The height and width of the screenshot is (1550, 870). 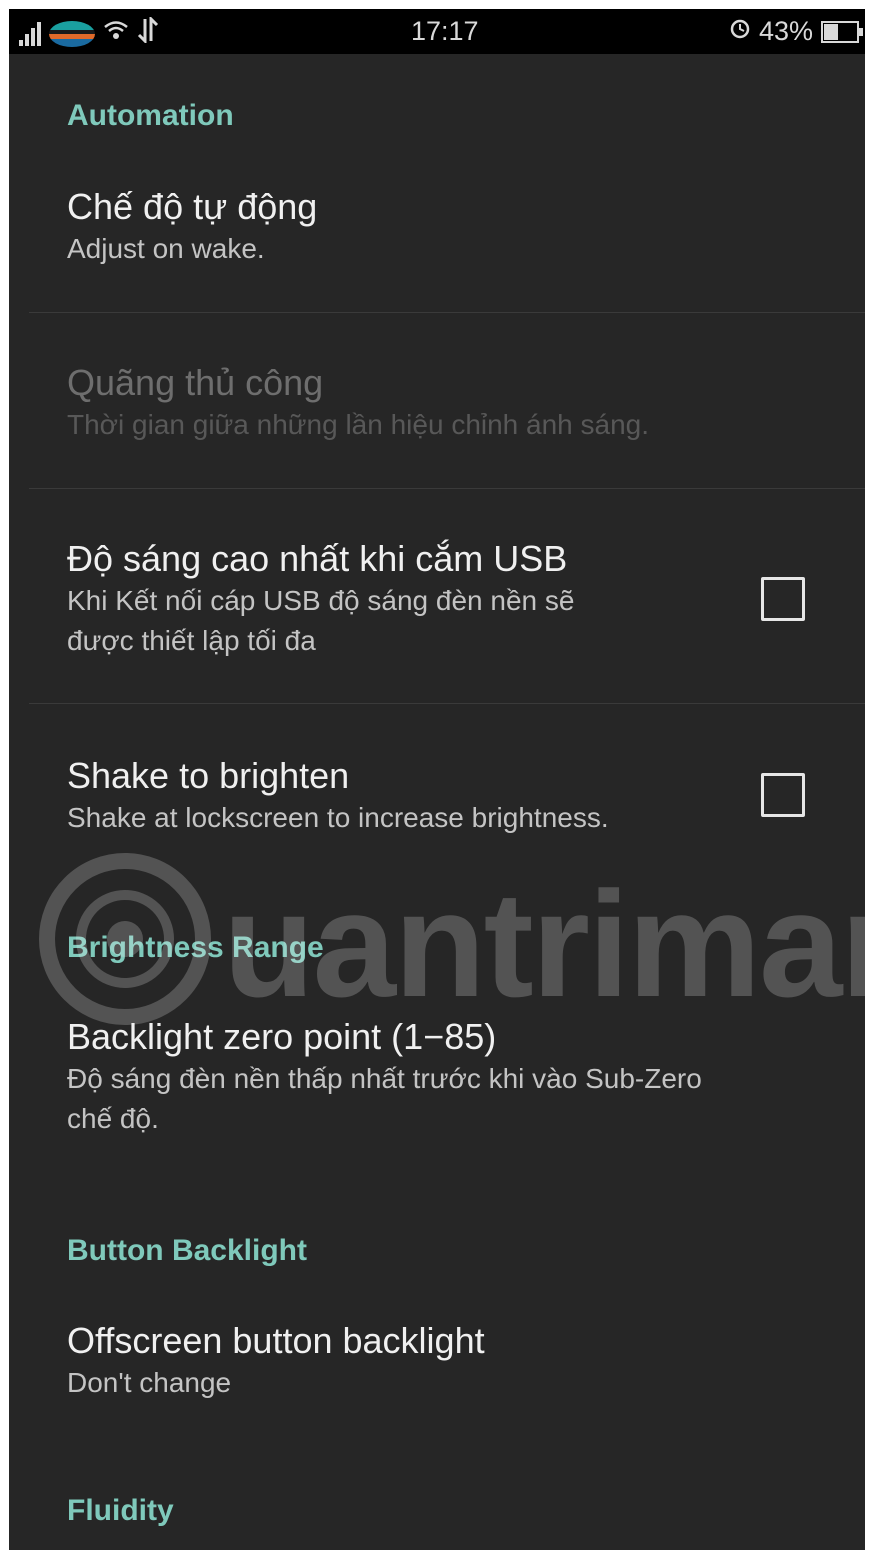 I want to click on alarm-icon, so click(x=740, y=31).